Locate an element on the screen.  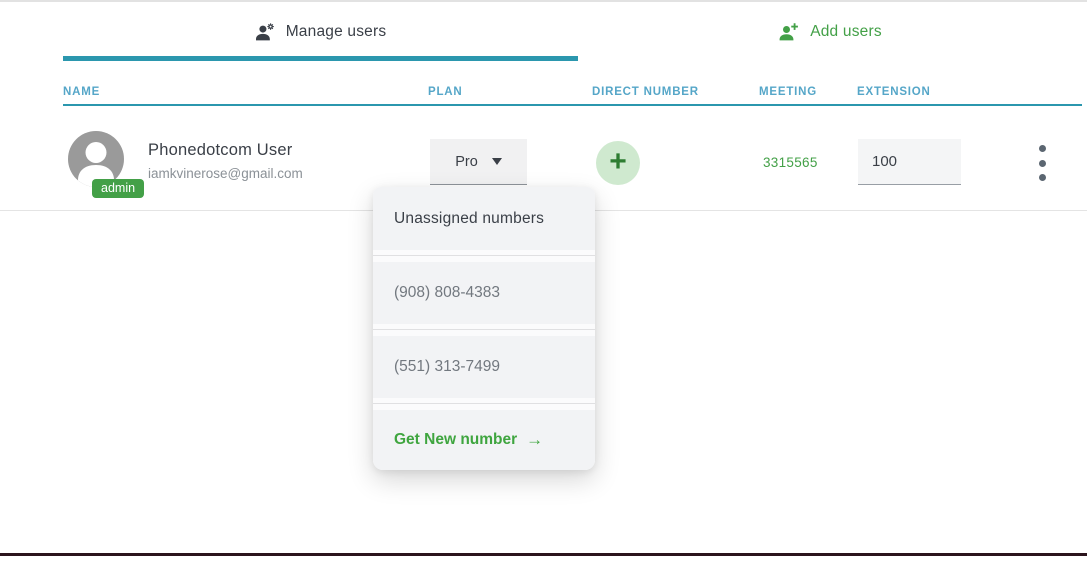
person-plus-icon is located at coordinates (789, 32).